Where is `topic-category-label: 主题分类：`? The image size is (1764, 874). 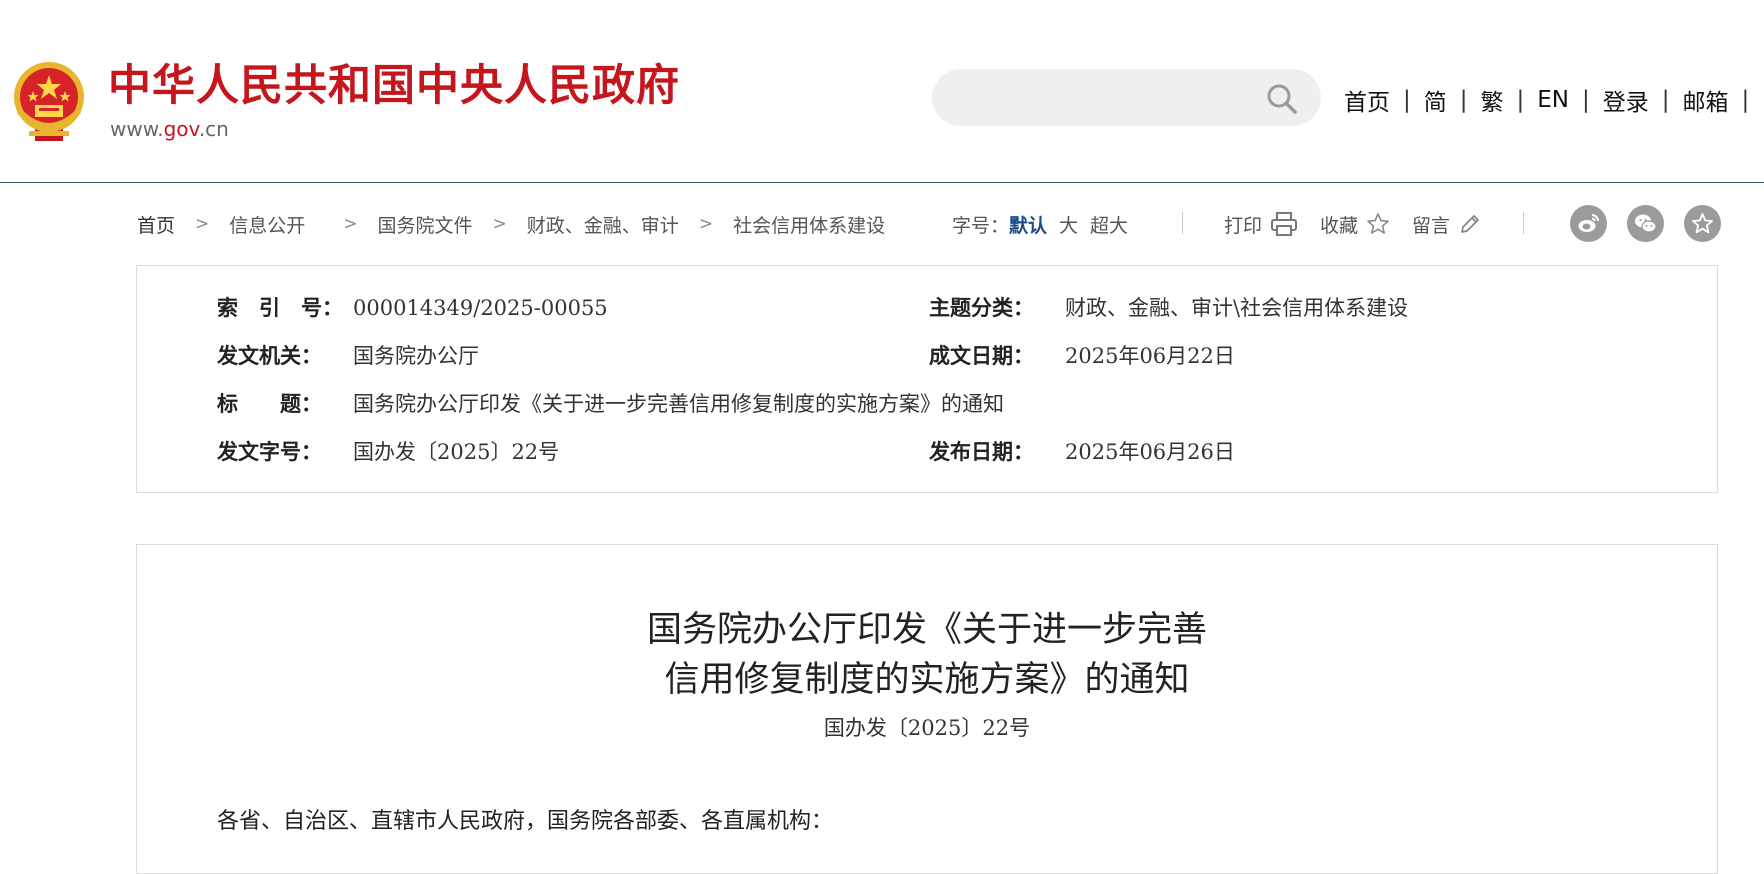 topic-category-label: 主题分类： is located at coordinates (981, 307).